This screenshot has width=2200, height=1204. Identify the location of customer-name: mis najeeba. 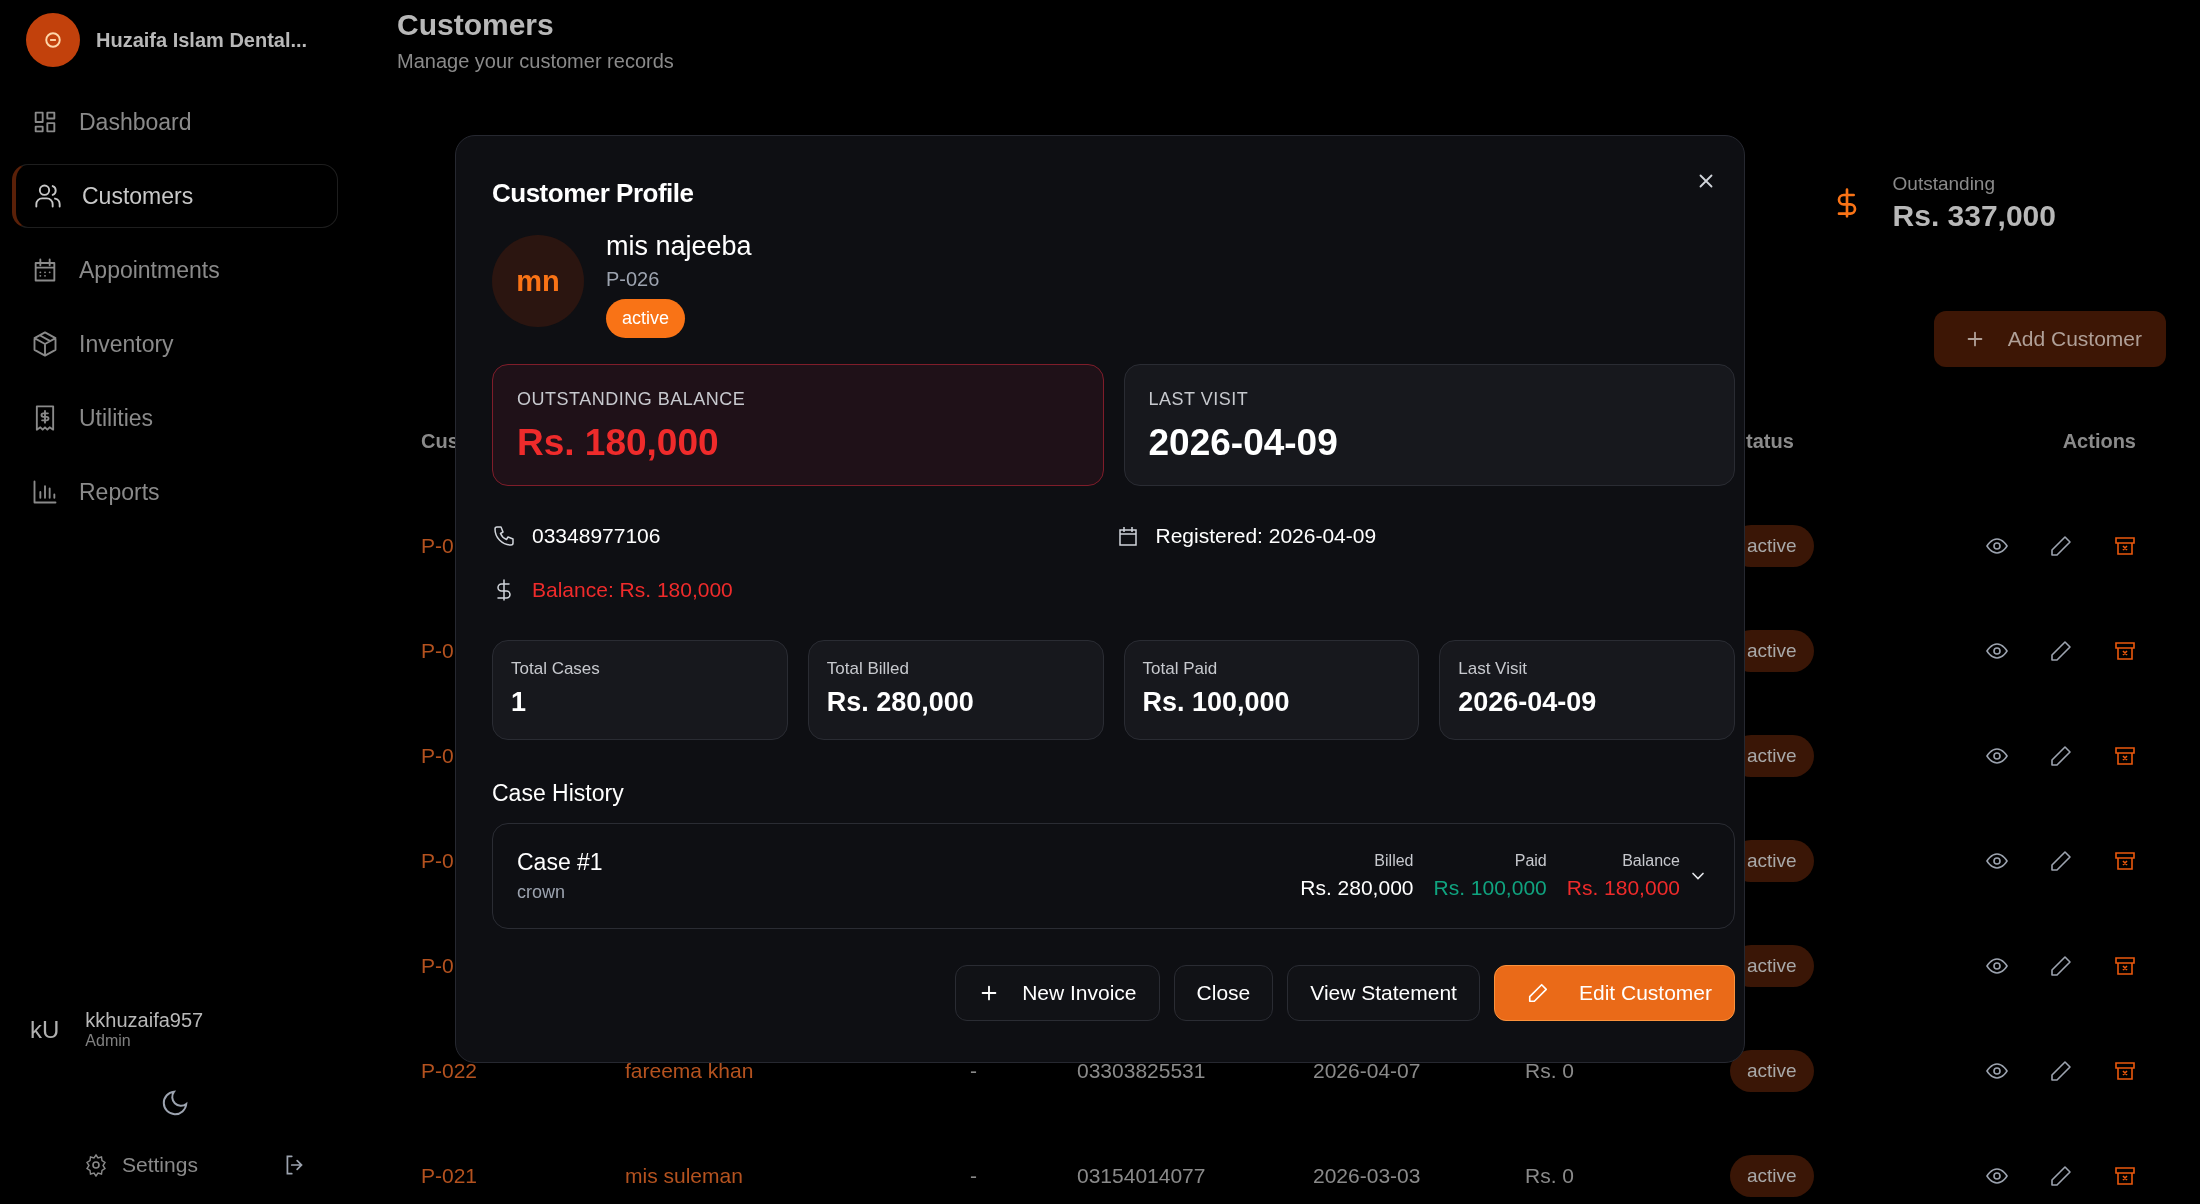
(679, 246).